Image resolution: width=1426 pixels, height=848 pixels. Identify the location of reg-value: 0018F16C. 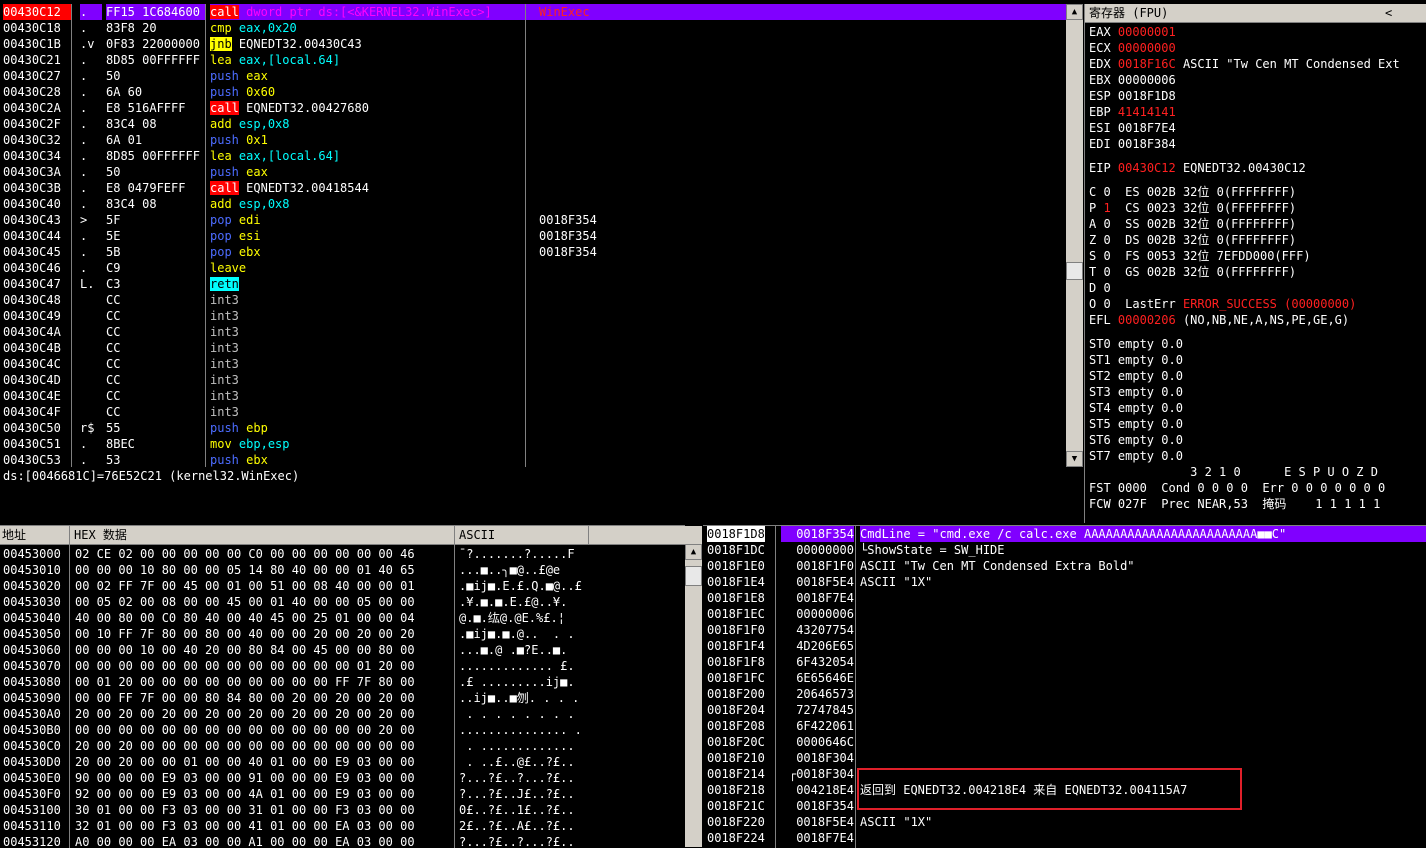
(1147, 64).